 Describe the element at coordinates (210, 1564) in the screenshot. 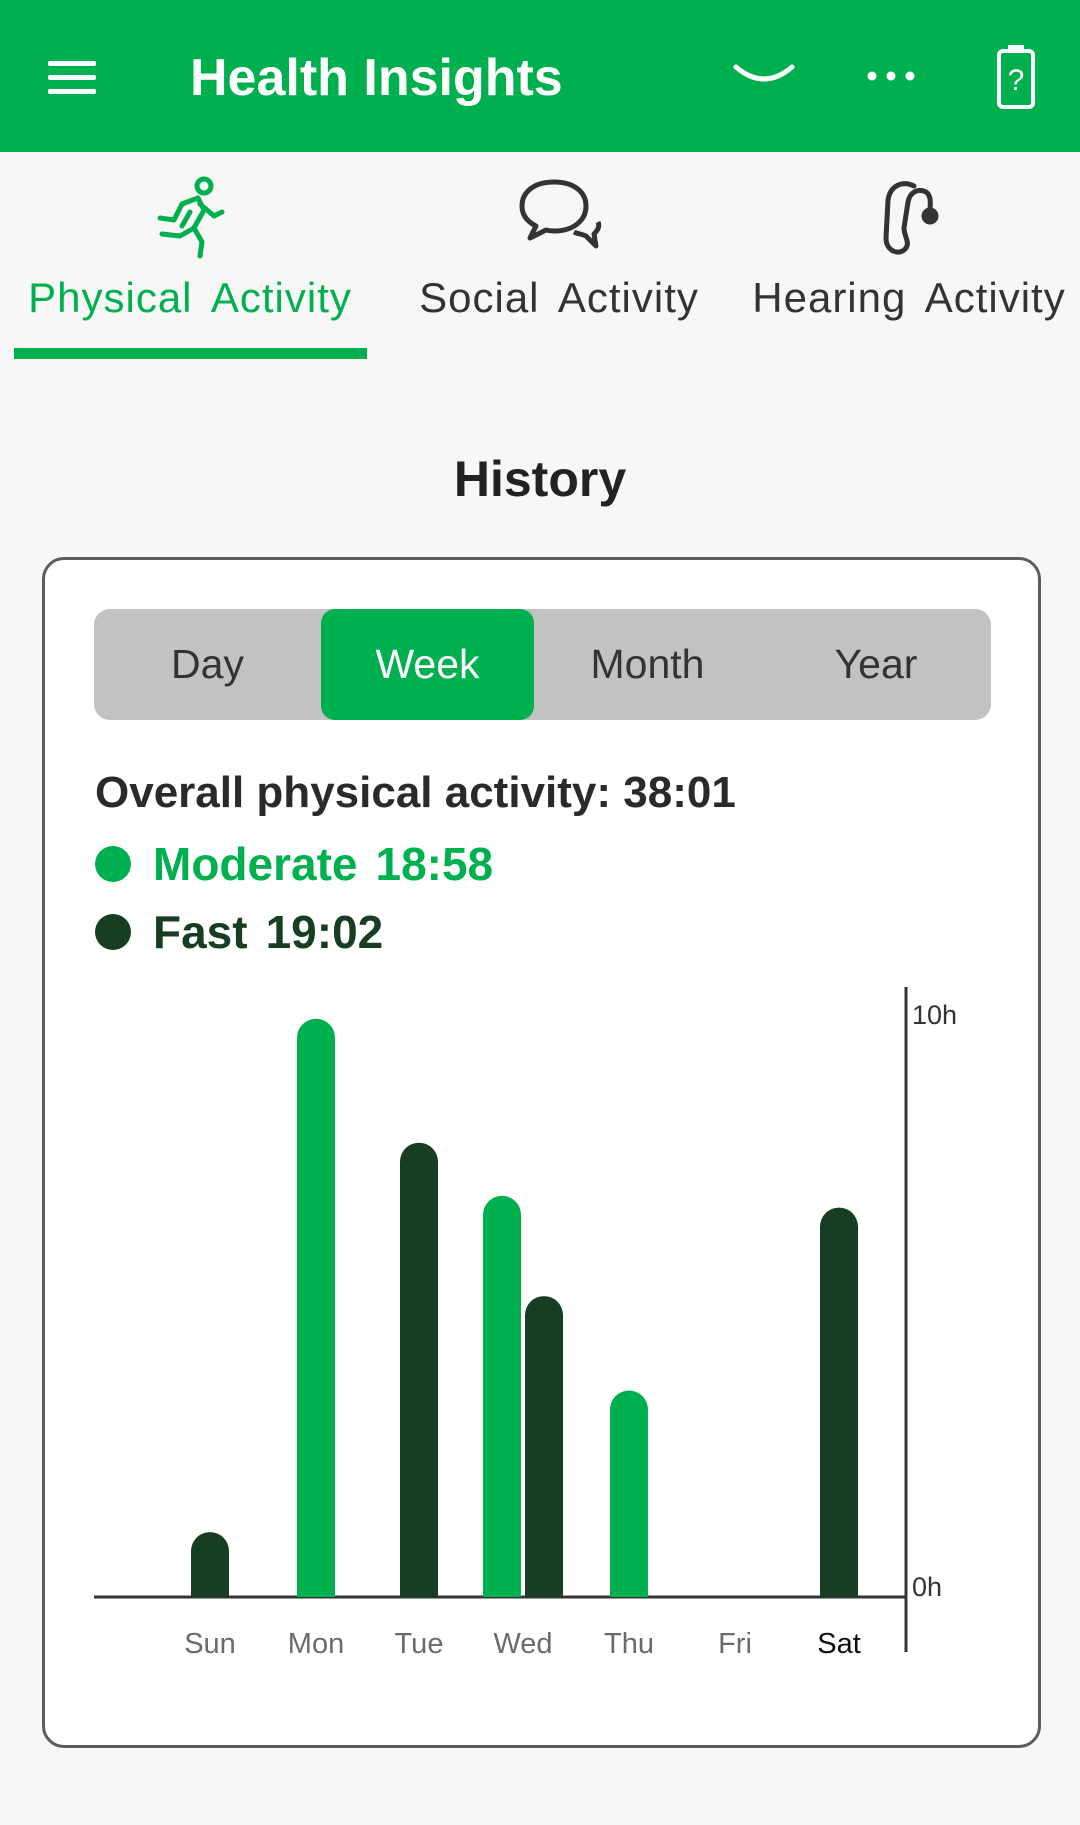

I see `bar-sun-fast` at that location.